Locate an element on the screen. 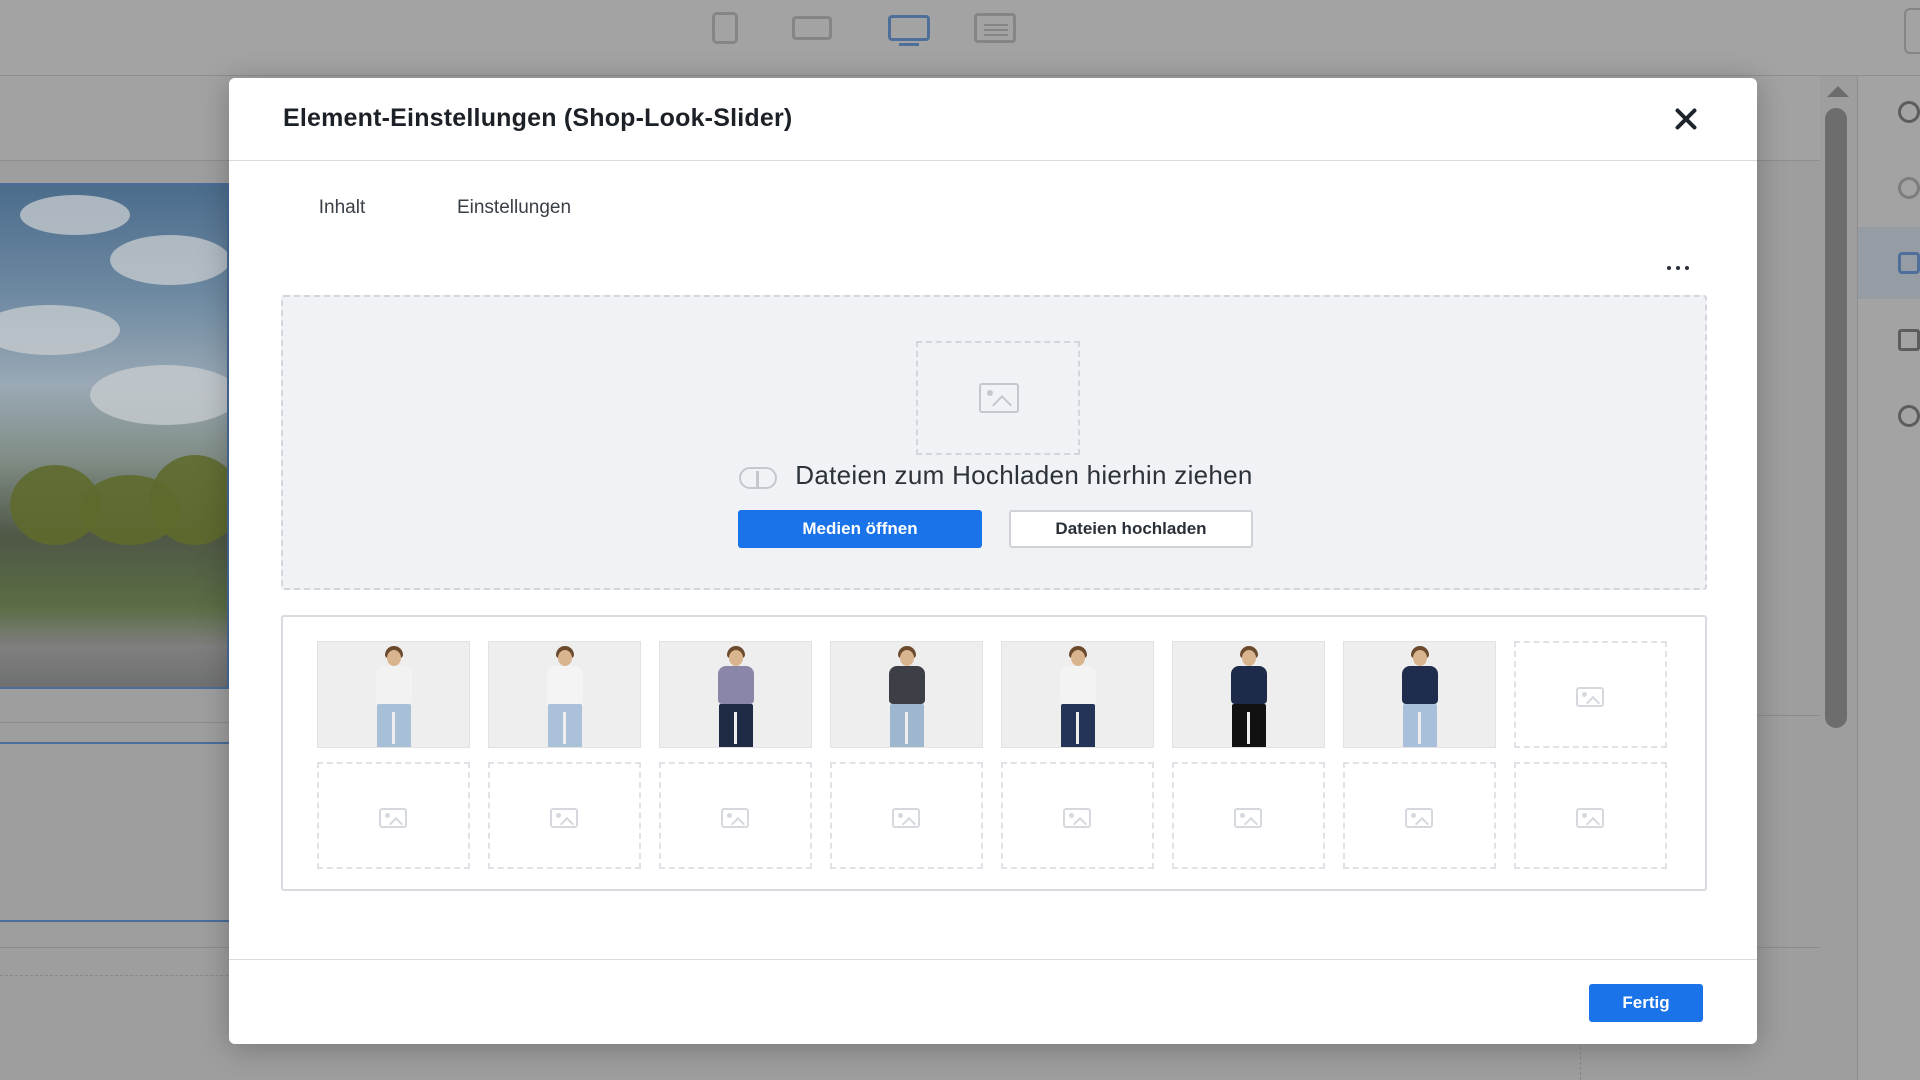 The image size is (1920, 1080). more-options-icon is located at coordinates (1680, 268).